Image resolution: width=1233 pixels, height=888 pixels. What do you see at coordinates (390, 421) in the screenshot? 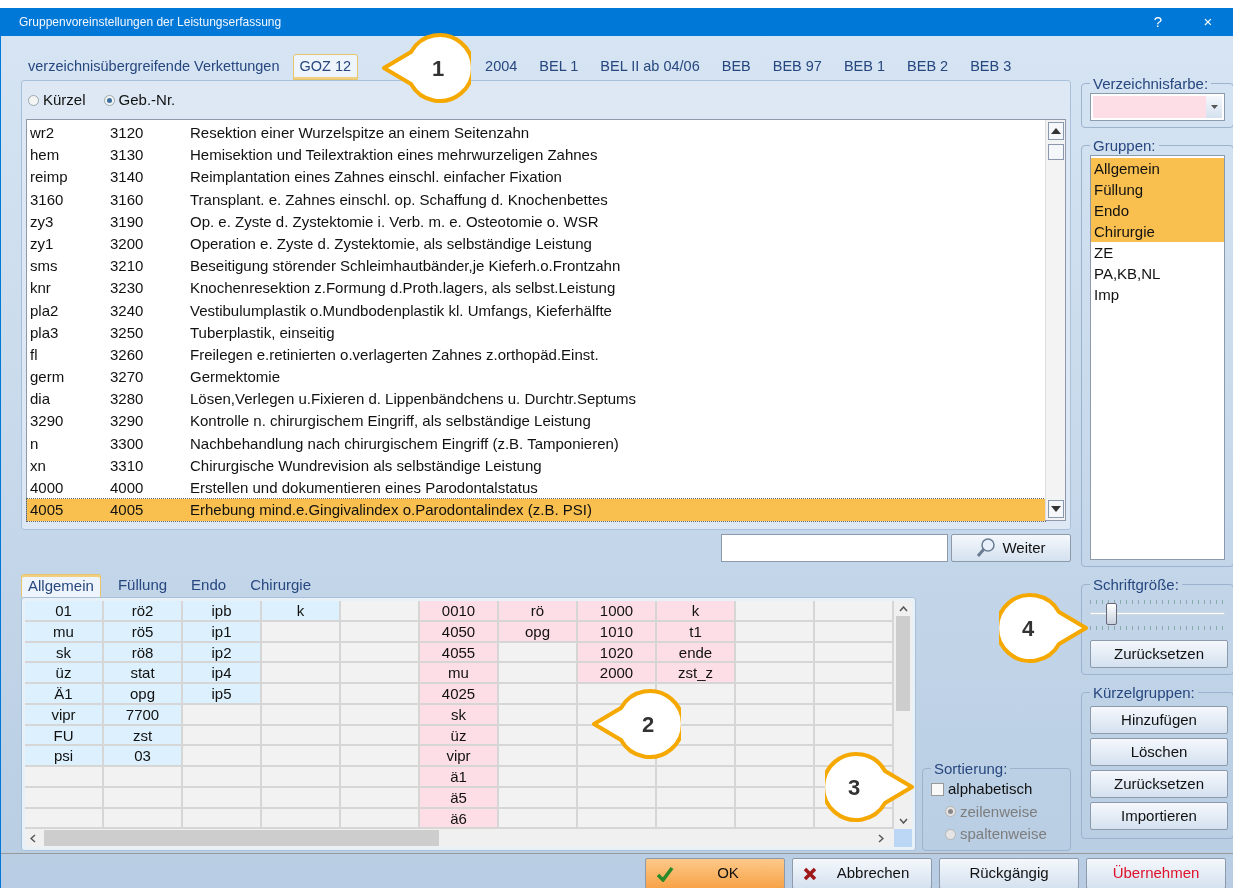
I see `description-cell-text: Kontrolle n. chirurgischem Eingriff, als selbständige Leistung` at bounding box center [390, 421].